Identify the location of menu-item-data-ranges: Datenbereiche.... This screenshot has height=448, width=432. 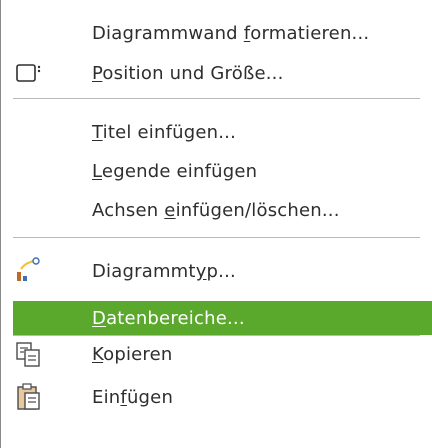
(222, 318).